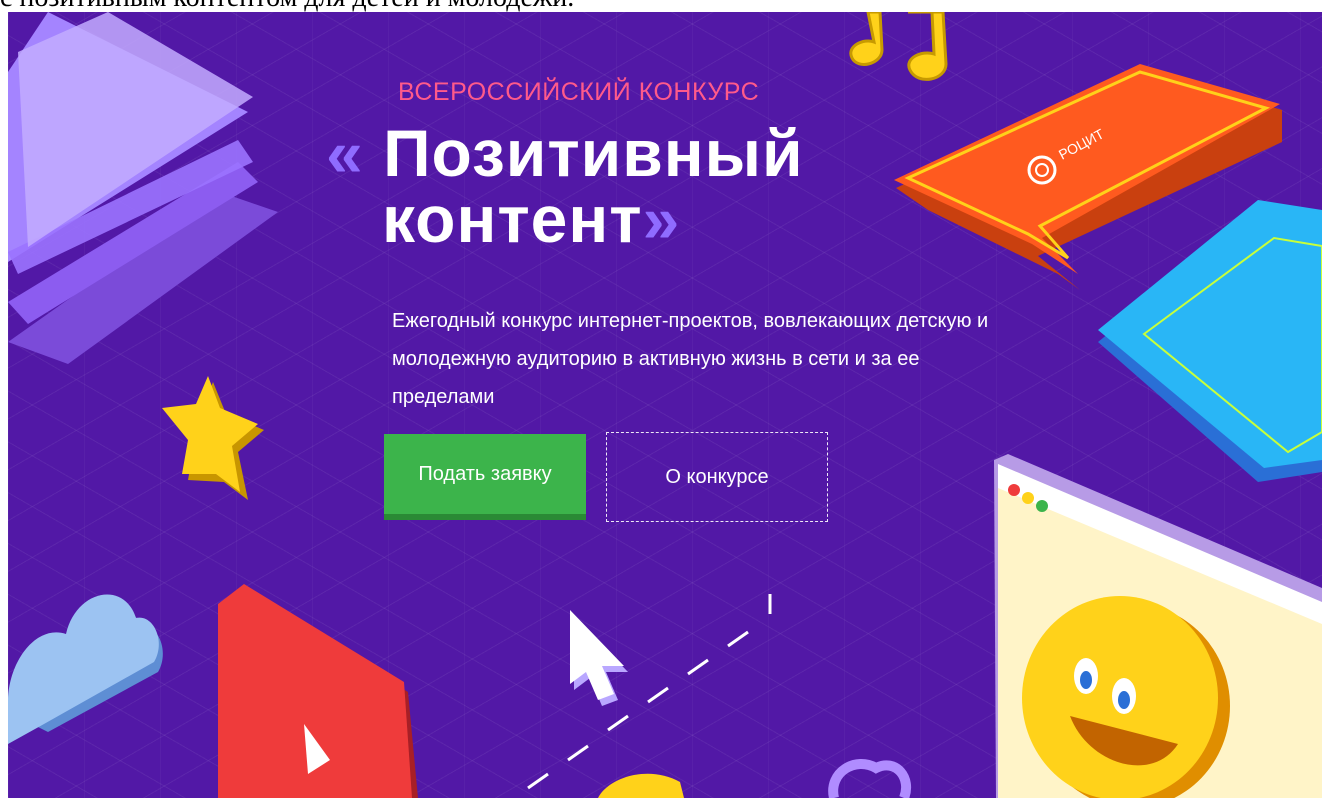  I want to click on page-title: « Позитивный контент», so click(565, 186).